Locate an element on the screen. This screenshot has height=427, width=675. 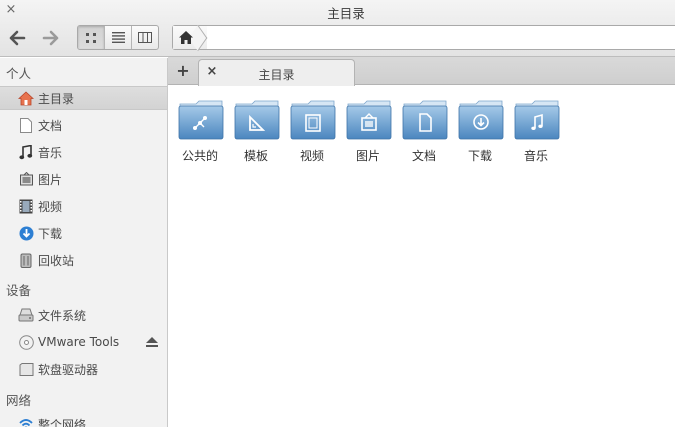
grid-icon is located at coordinates (91, 37).